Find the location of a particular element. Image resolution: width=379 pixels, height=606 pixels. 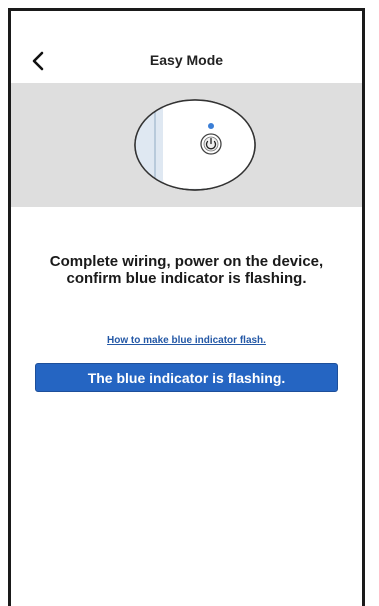

status-bar is located at coordinates (186, 23).